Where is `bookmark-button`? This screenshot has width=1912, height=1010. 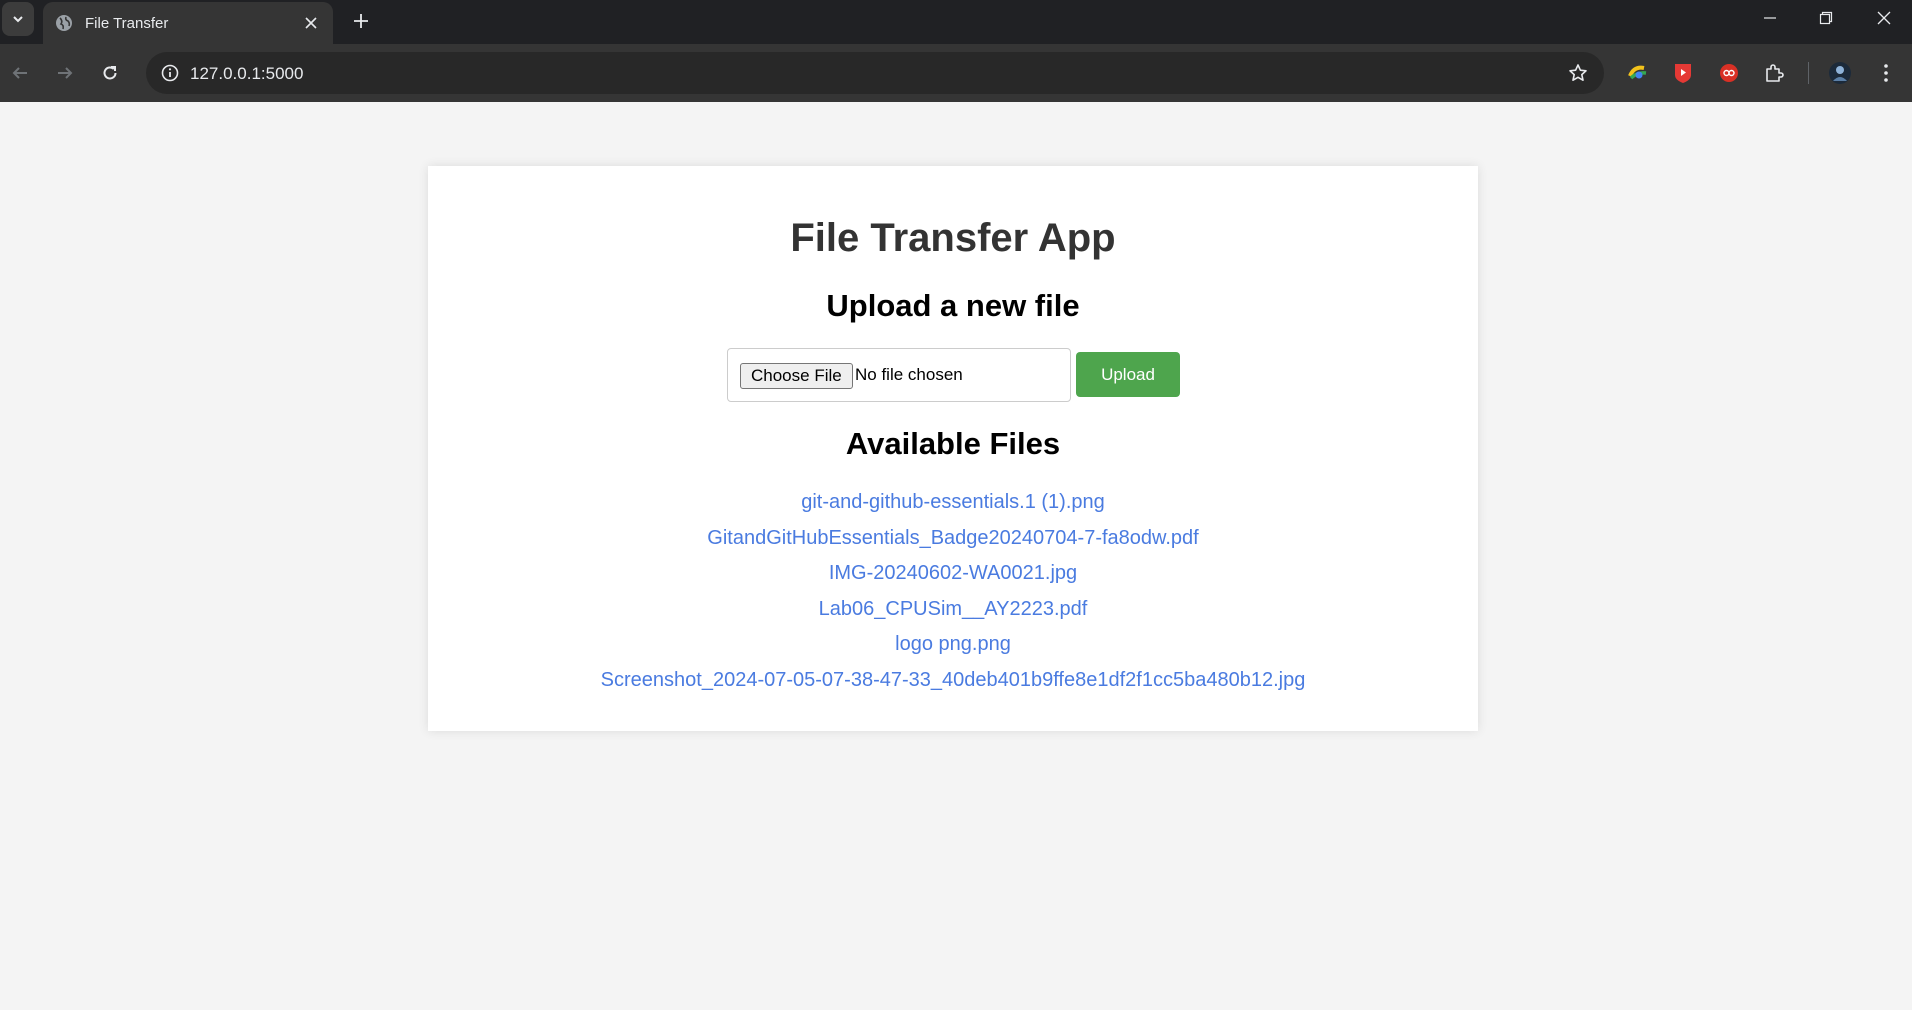 bookmark-button is located at coordinates (1578, 73).